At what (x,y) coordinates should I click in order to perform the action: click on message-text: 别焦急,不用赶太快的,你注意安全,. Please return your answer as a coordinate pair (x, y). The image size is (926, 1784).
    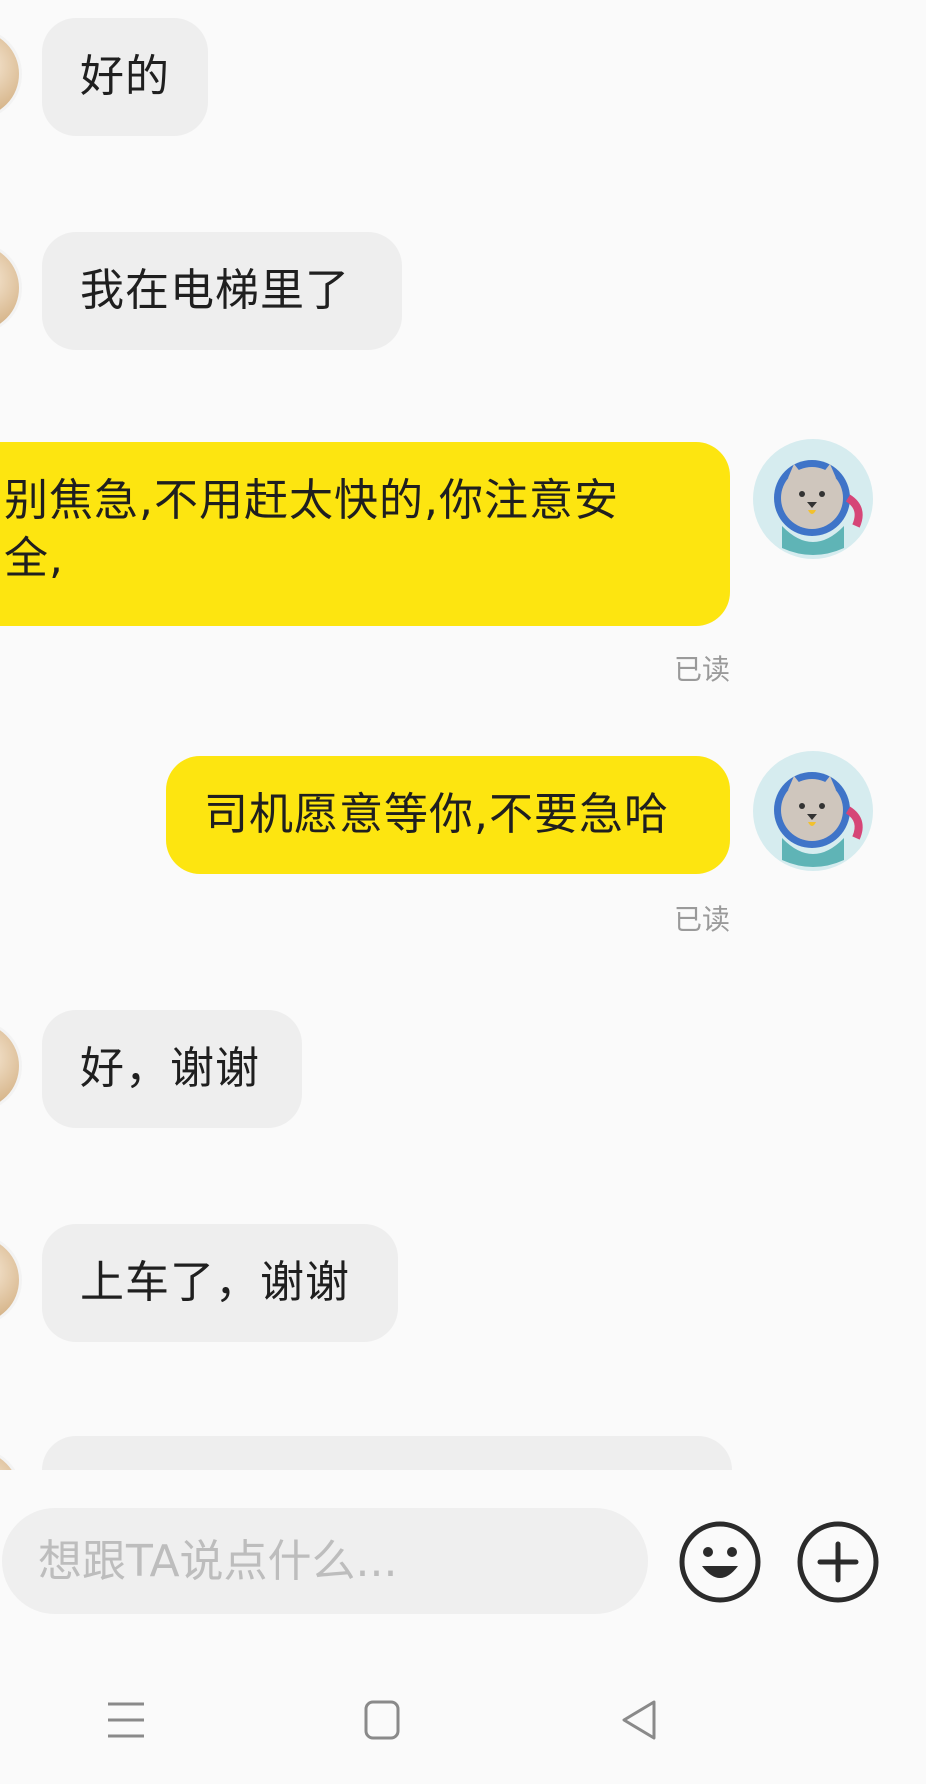
    Looking at the image, I should click on (311, 529).